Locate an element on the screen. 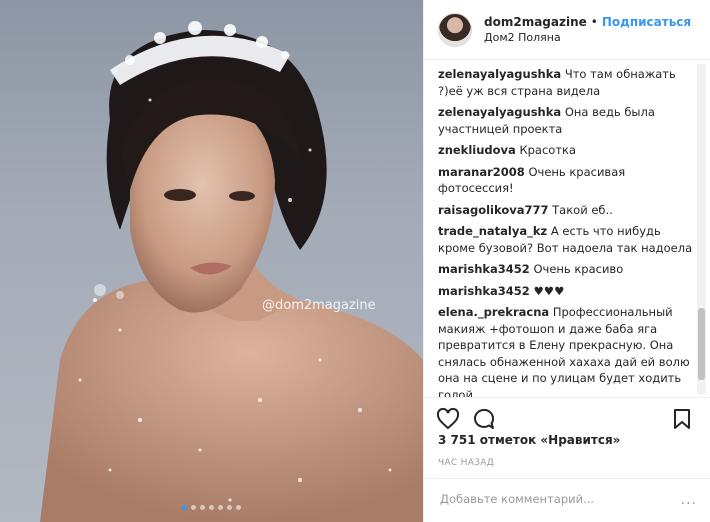  action-bar is located at coordinates (567, 417).